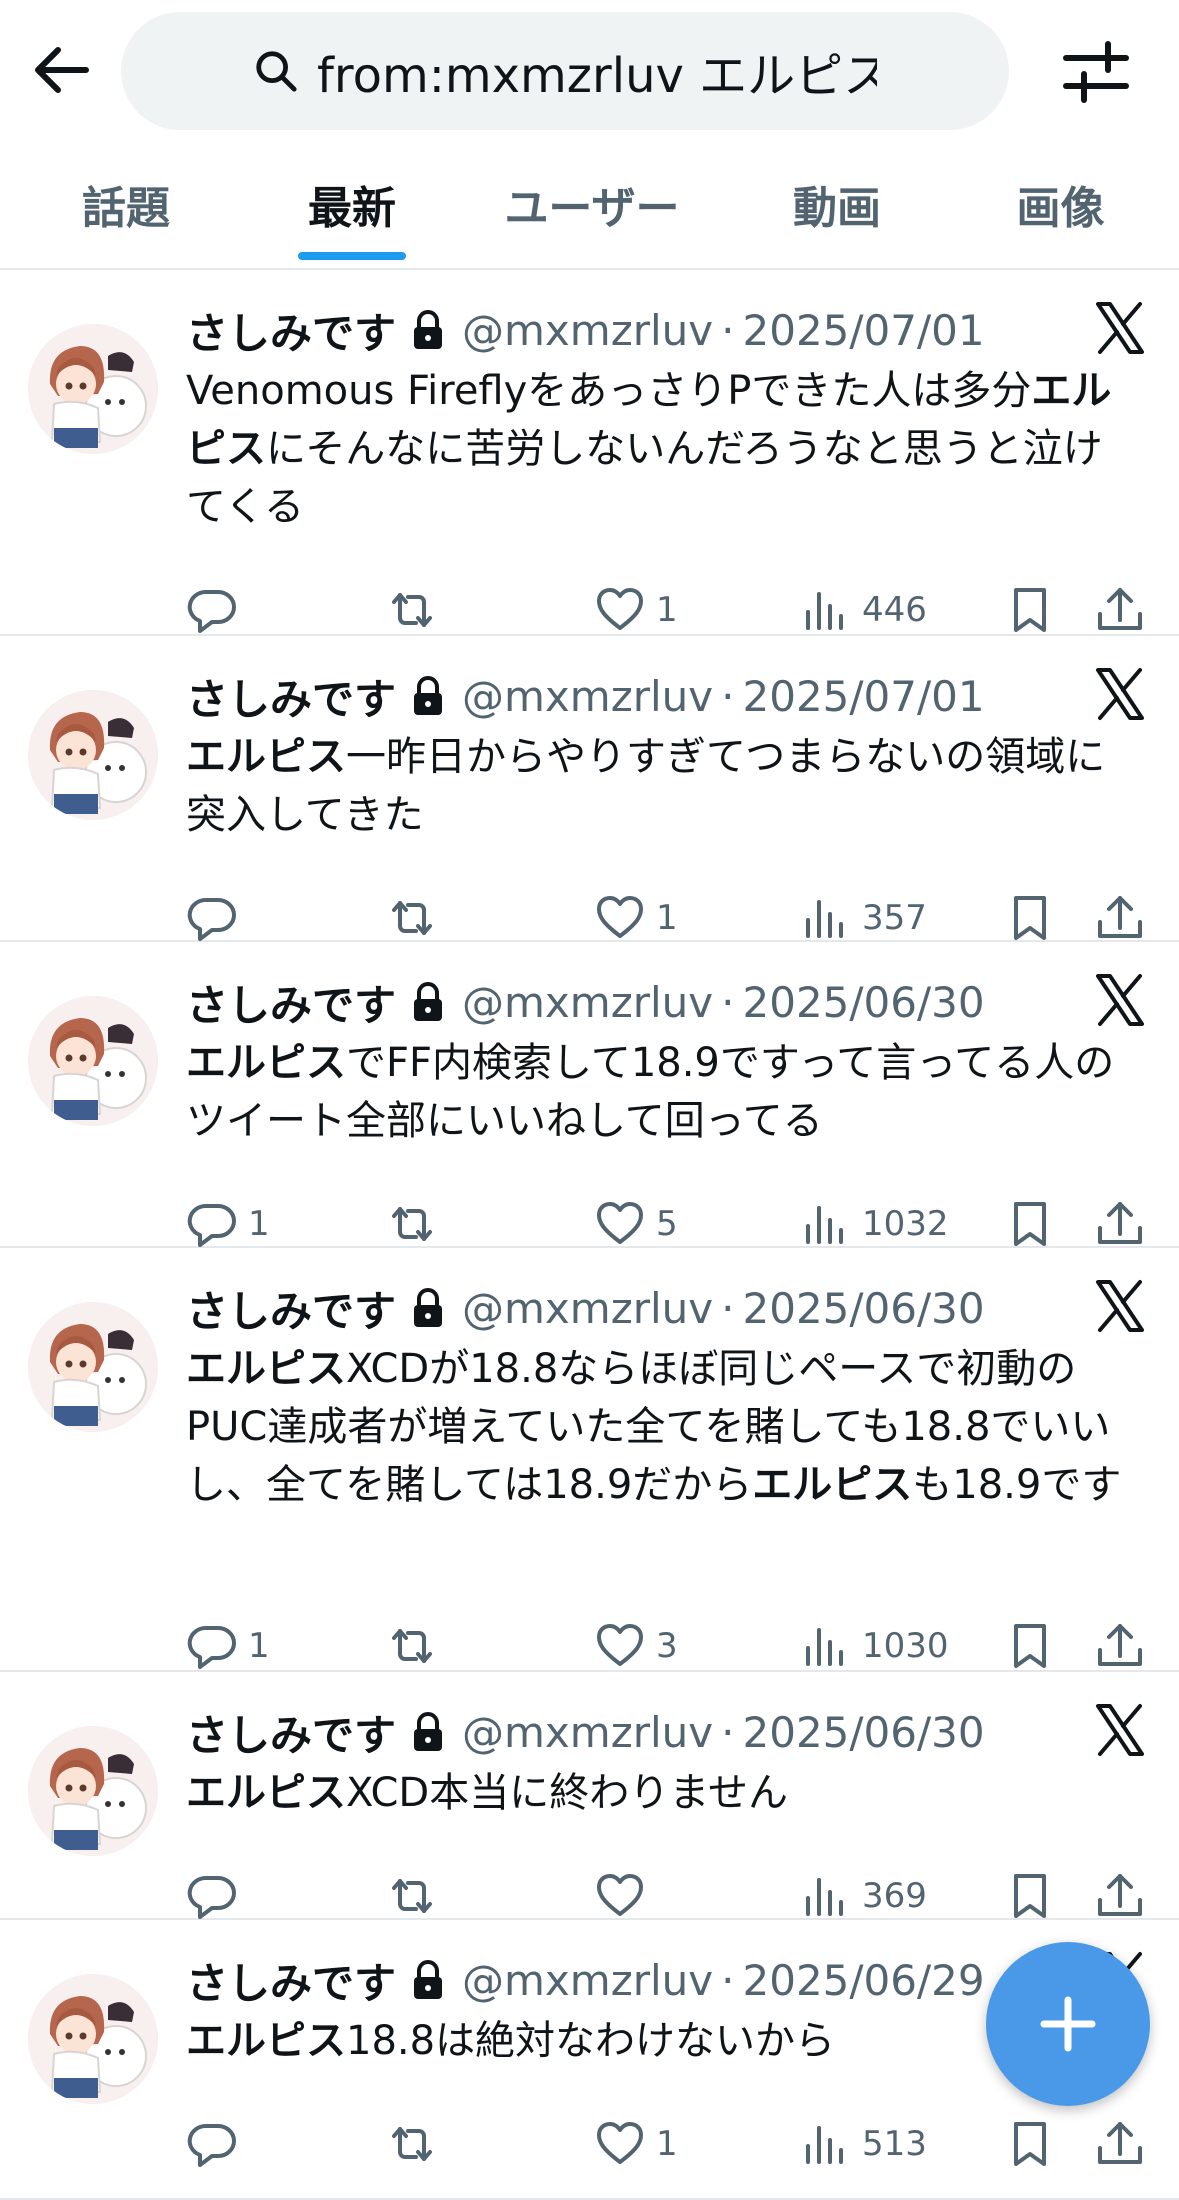 This screenshot has width=1179, height=2200. I want to click on like-button: 5, so click(636, 1224).